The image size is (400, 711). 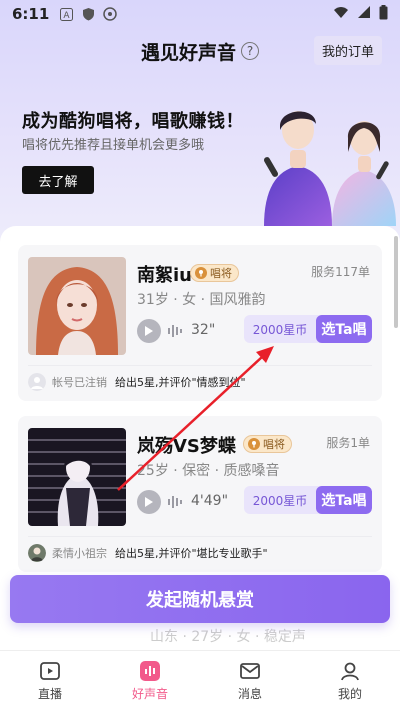 I want to click on review-text: 给出5星,并评价"堪比专业歌手", so click(x=191, y=553).